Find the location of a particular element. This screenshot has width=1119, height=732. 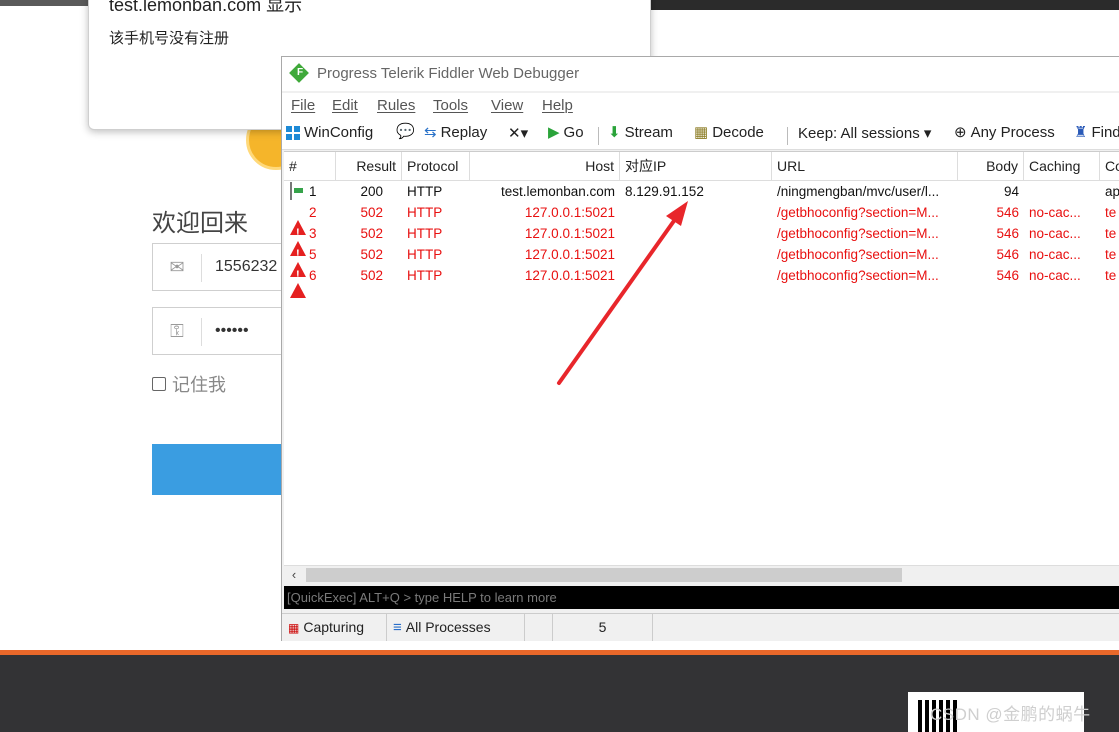

stream-label: Stream is located at coordinates (648, 132).